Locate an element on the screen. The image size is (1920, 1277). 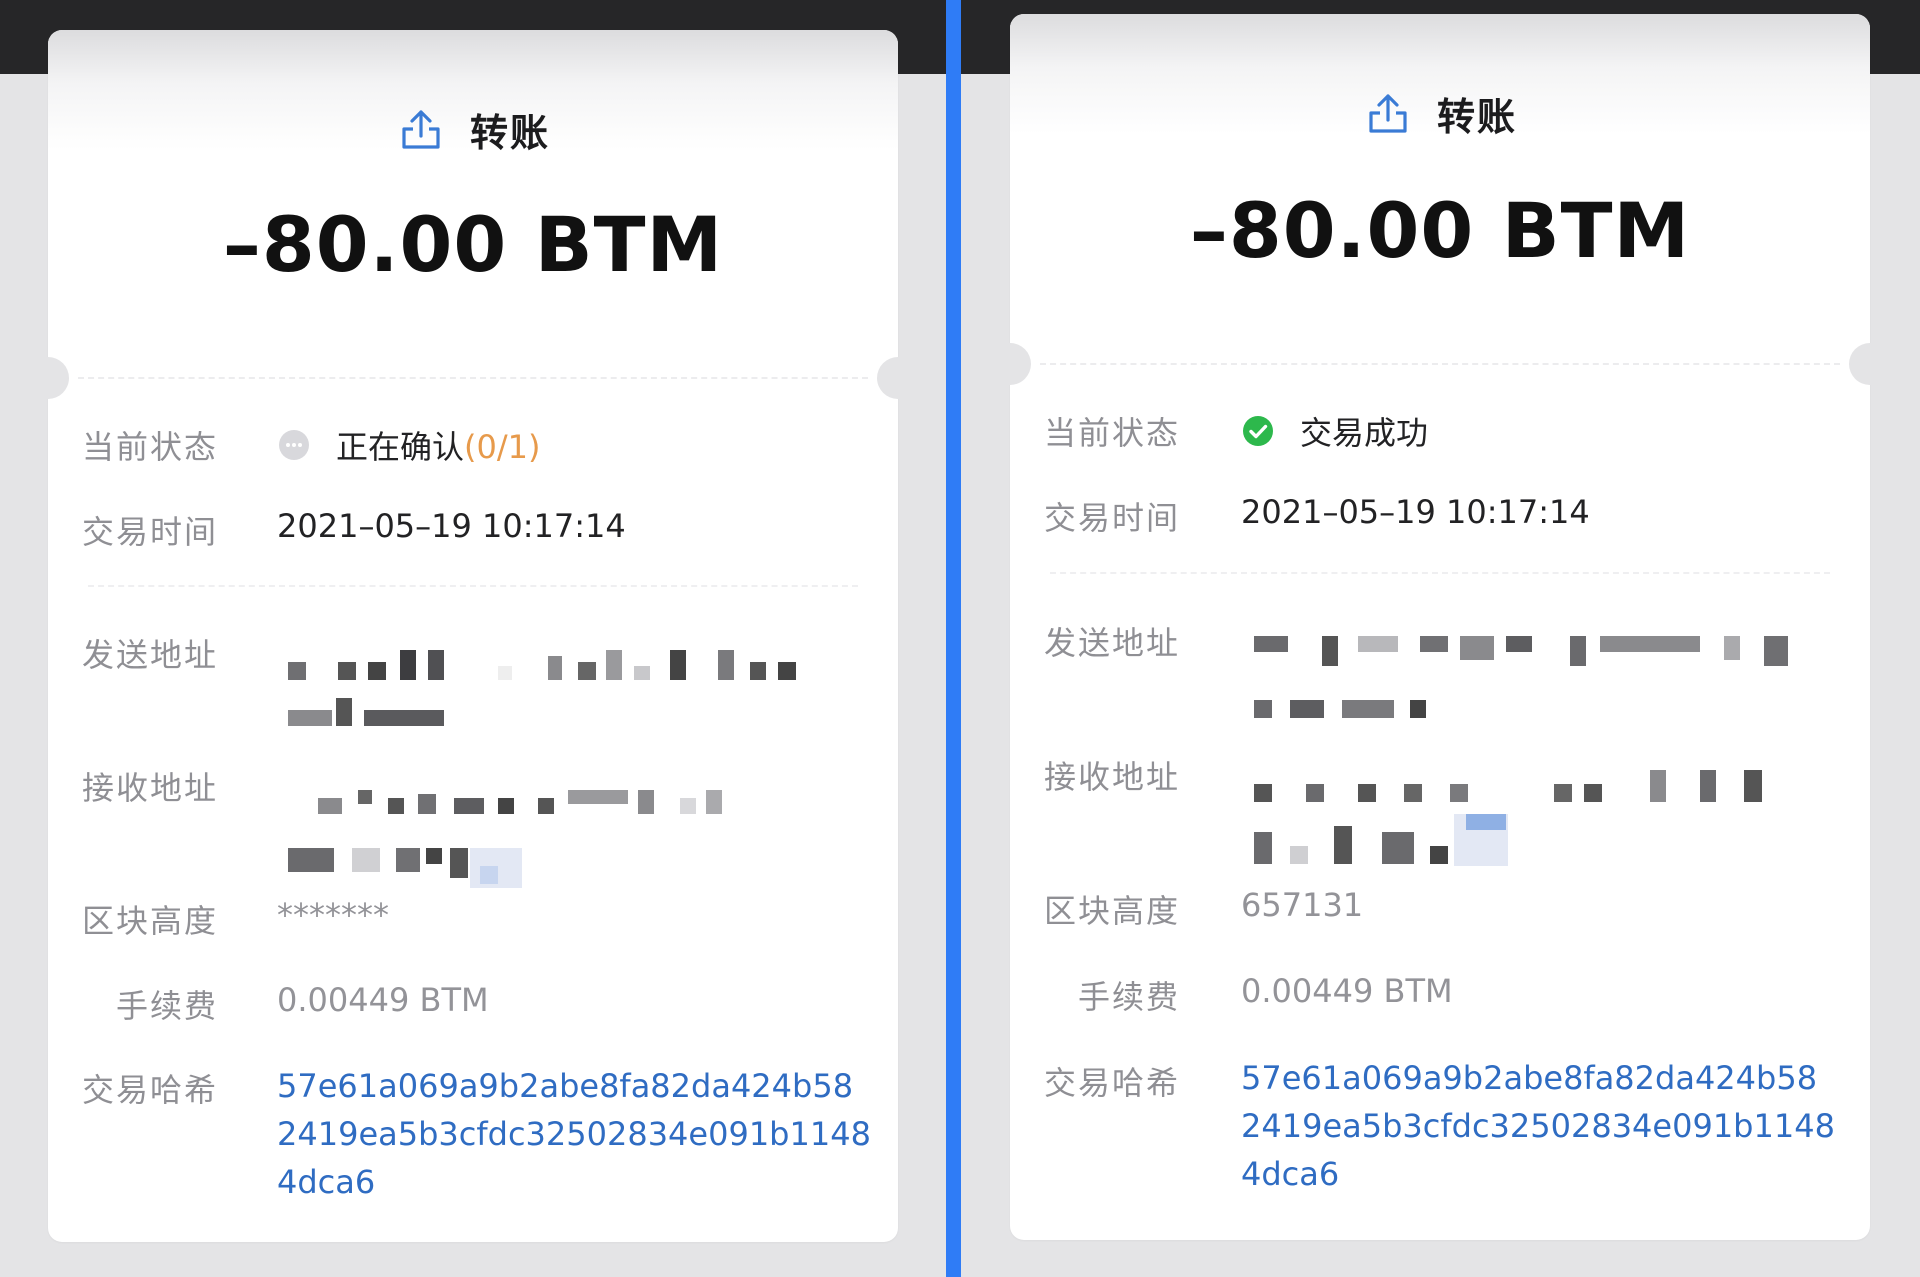
status-row: 交易成功 is located at coordinates (1335, 431).